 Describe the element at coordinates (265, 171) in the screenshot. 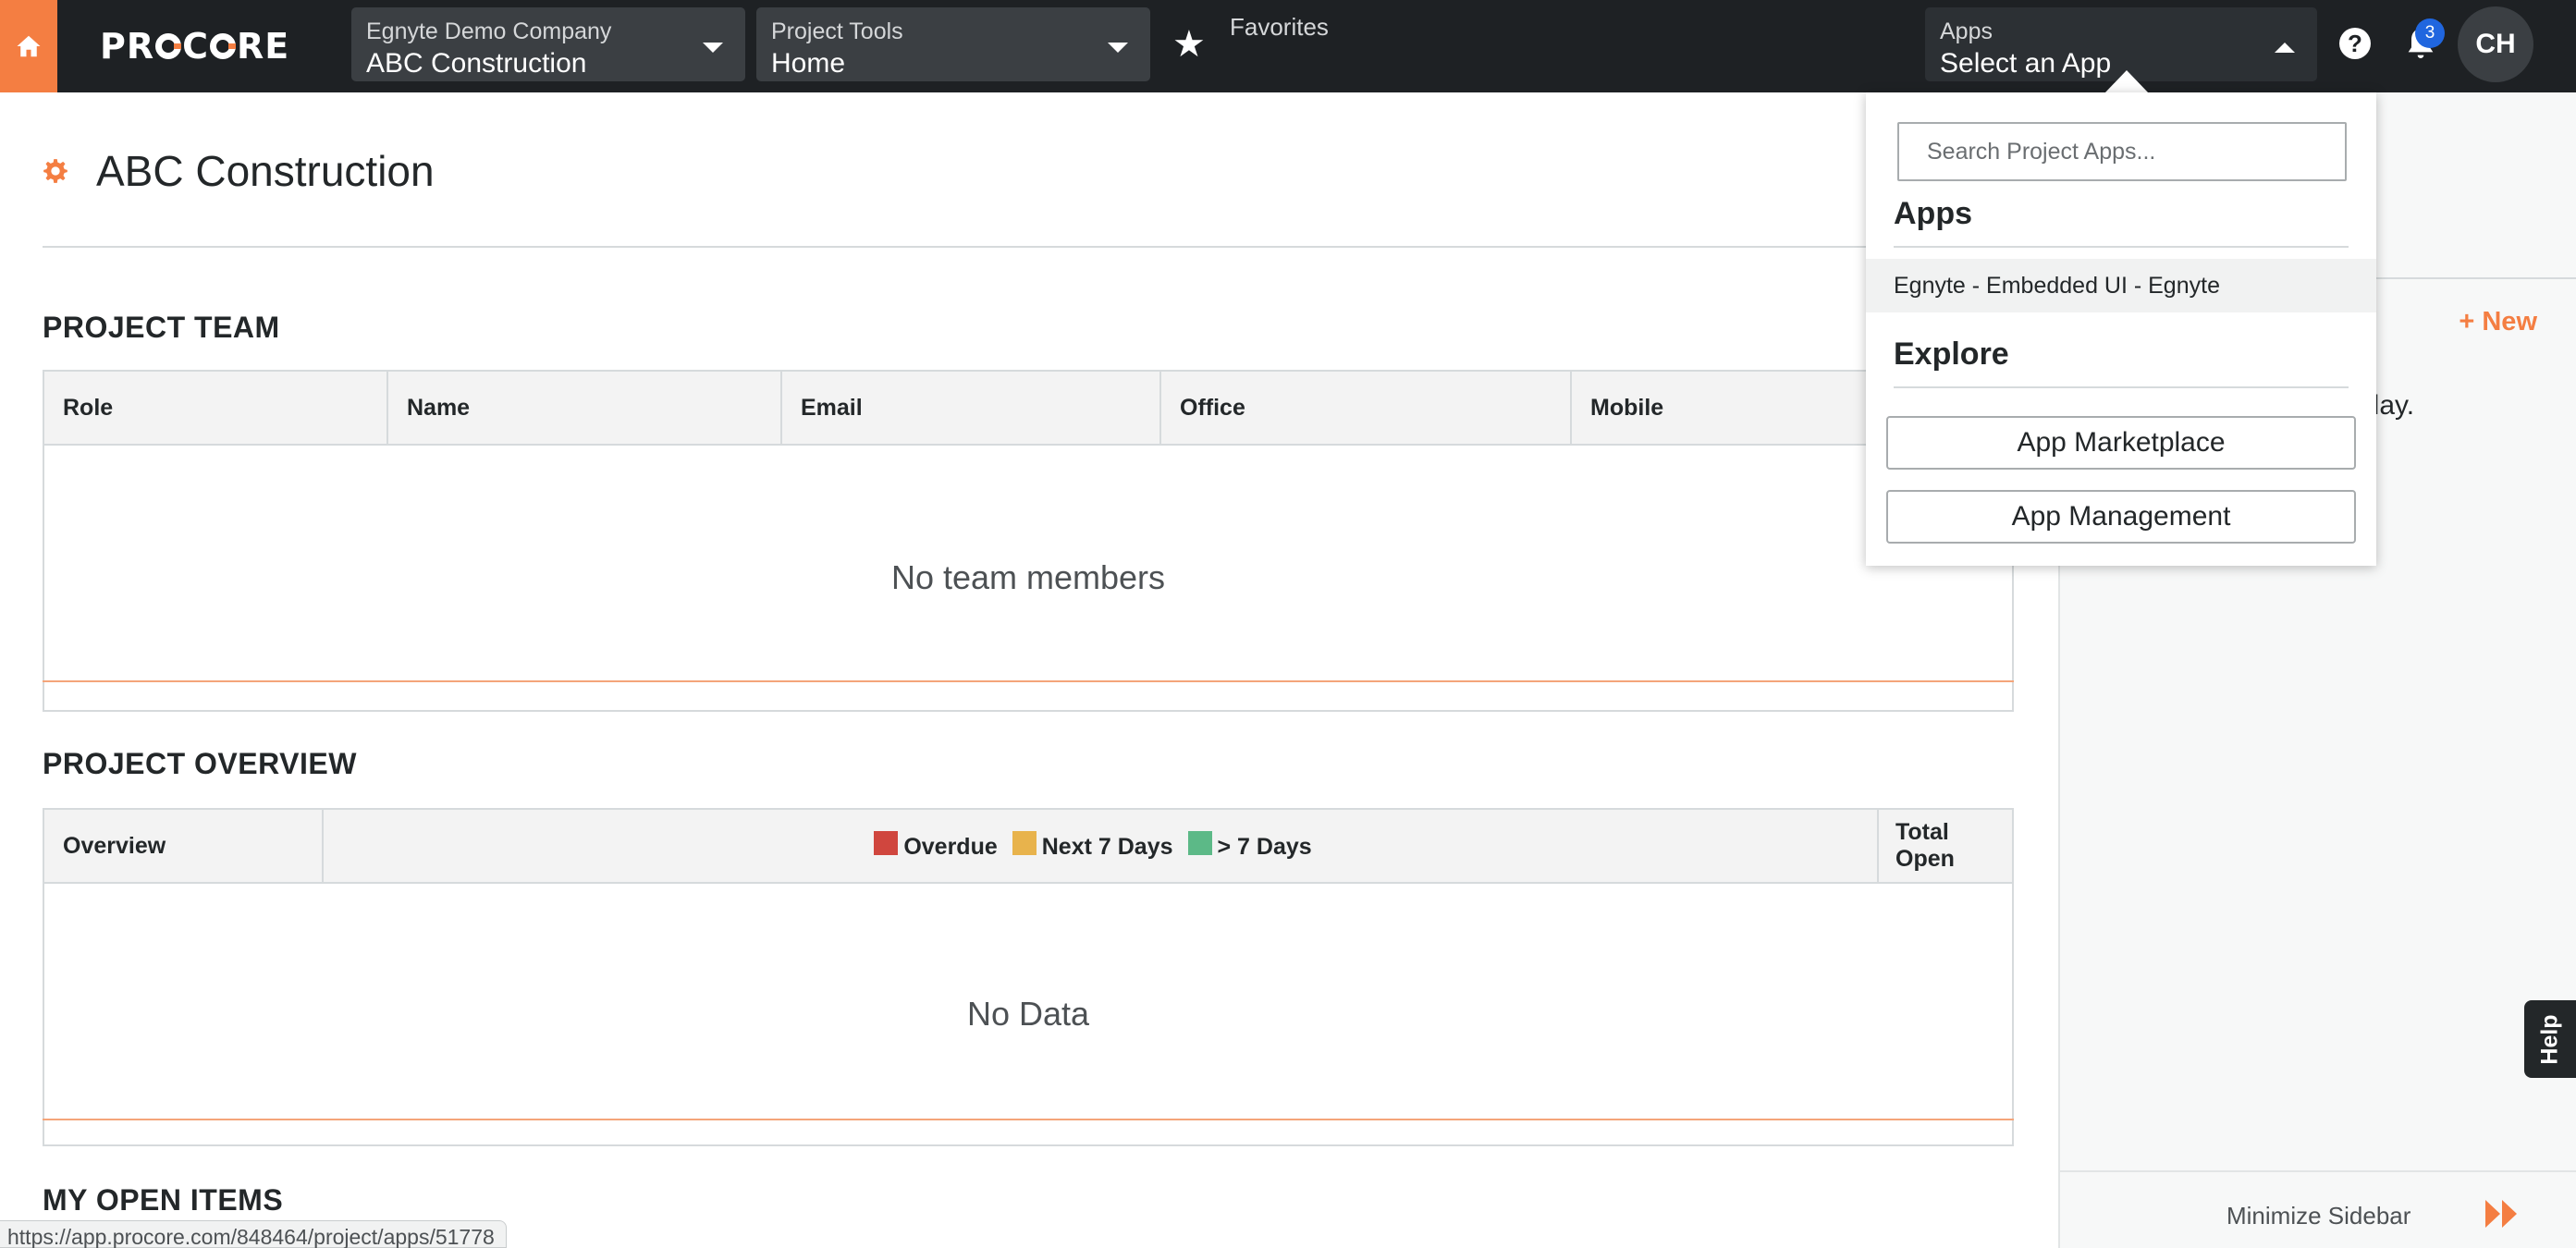

I see `page-title: ABC Construction` at that location.